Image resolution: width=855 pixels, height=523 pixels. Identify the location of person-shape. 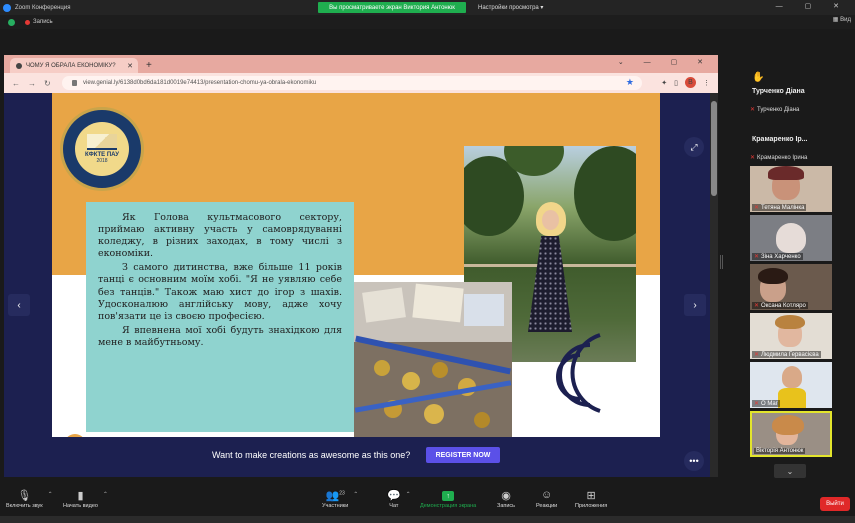
(792, 377).